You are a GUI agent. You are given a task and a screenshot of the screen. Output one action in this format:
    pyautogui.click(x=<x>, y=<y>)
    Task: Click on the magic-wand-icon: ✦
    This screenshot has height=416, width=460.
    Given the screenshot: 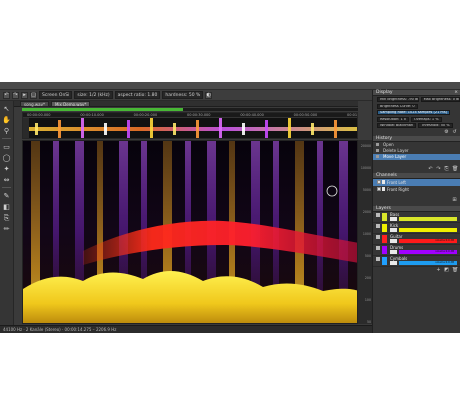 What is the action you would take?
    pyautogui.click(x=6, y=169)
    